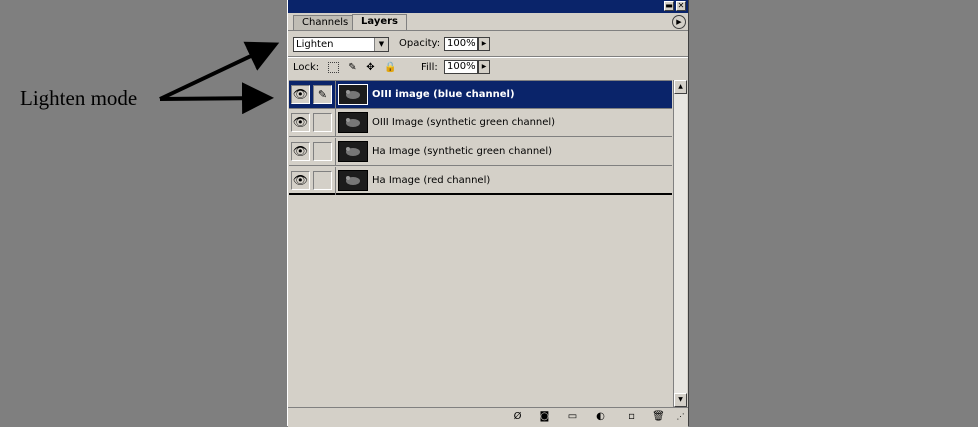 Image resolution: width=978 pixels, height=427 pixels. Describe the element at coordinates (322, 94) in the screenshot. I see `brush-icon: ✎` at that location.